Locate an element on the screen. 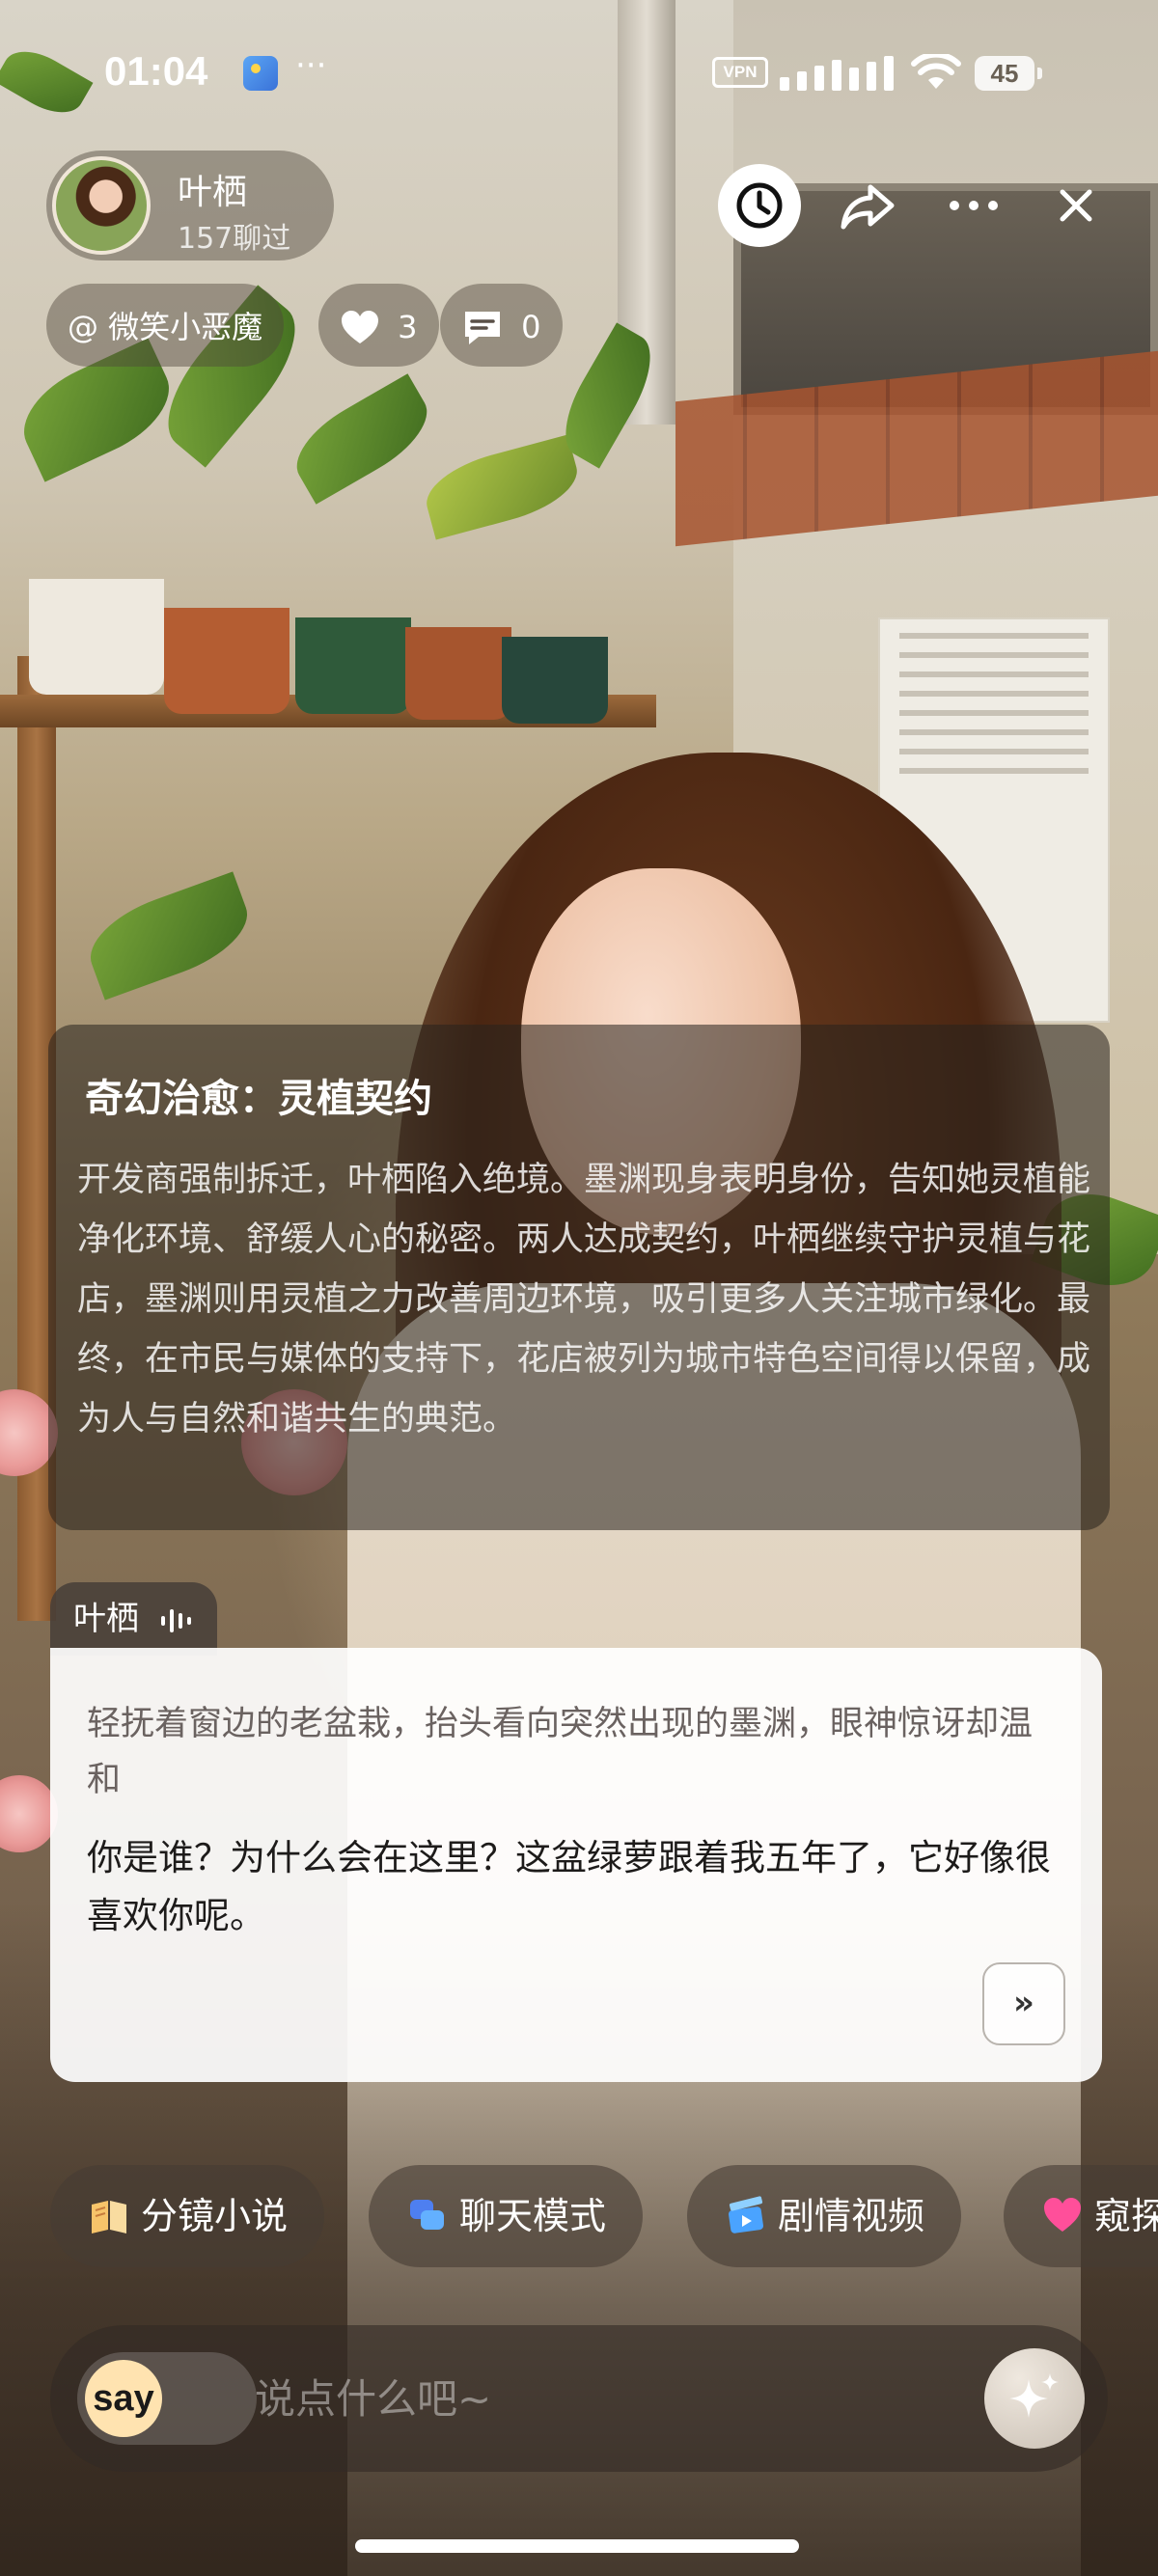  mode-chip-storyboard: 分镜小说 is located at coordinates (187, 2216).